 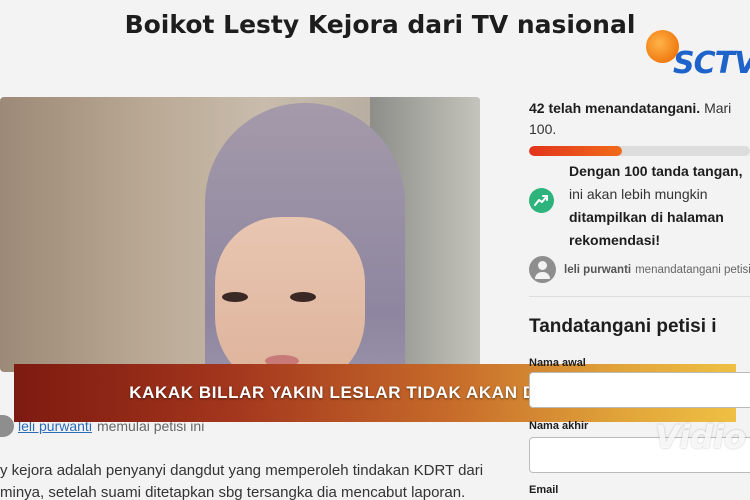 I want to click on trending-up-icon, so click(x=541, y=200).